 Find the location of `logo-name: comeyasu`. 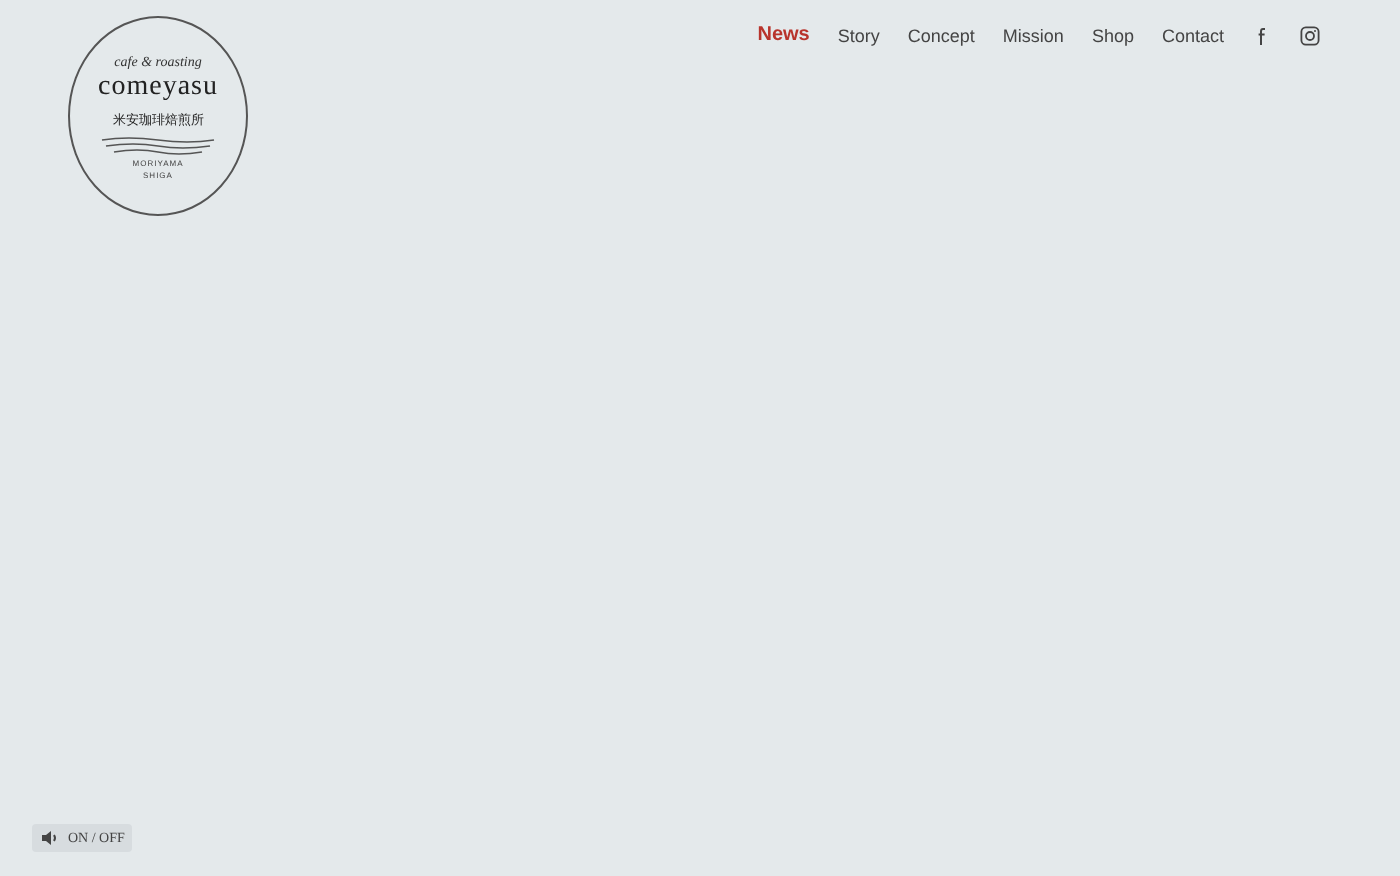

logo-name: comeyasu is located at coordinates (158, 87).